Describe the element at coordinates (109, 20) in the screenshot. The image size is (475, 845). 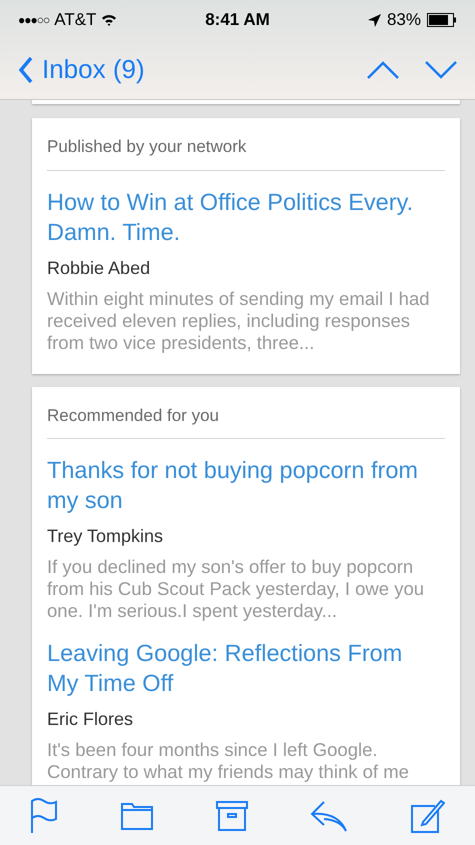
I see `wifi-icon` at that location.